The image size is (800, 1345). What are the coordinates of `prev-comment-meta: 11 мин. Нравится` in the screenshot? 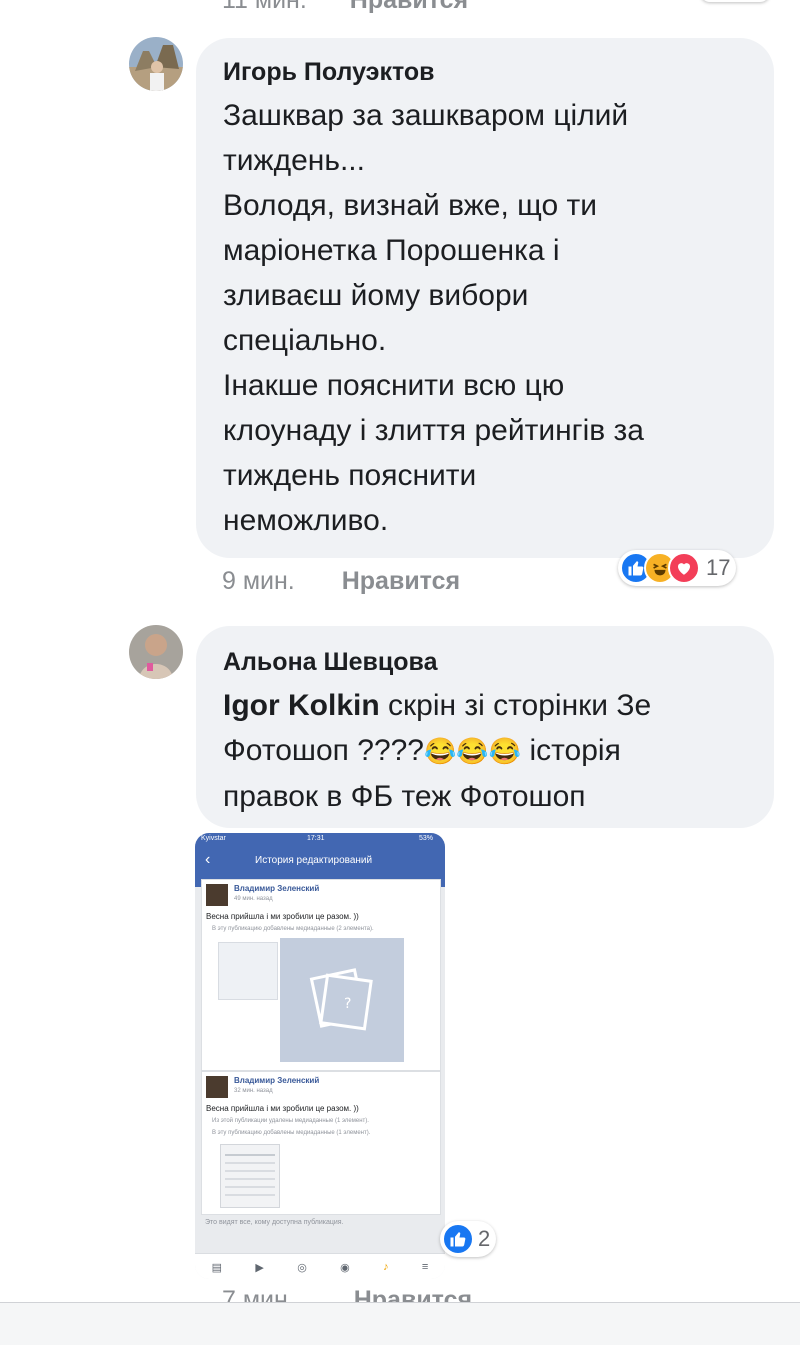 It's located at (345, 7).